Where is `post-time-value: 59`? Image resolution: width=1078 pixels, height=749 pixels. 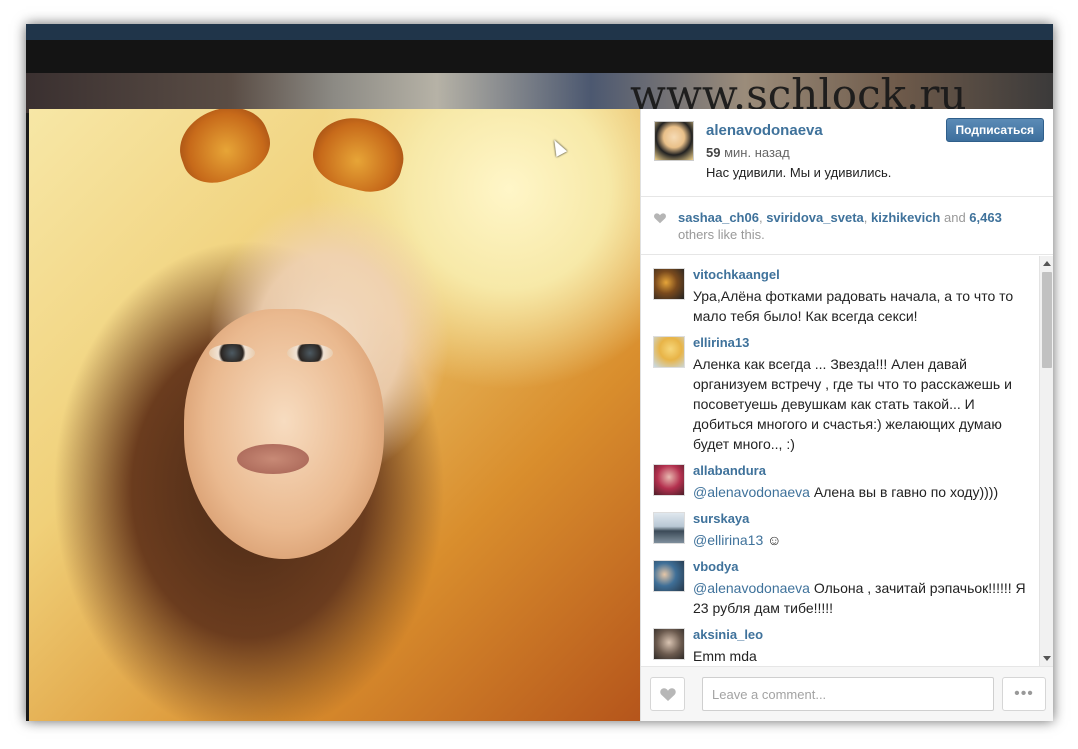
post-time-value: 59 is located at coordinates (713, 152).